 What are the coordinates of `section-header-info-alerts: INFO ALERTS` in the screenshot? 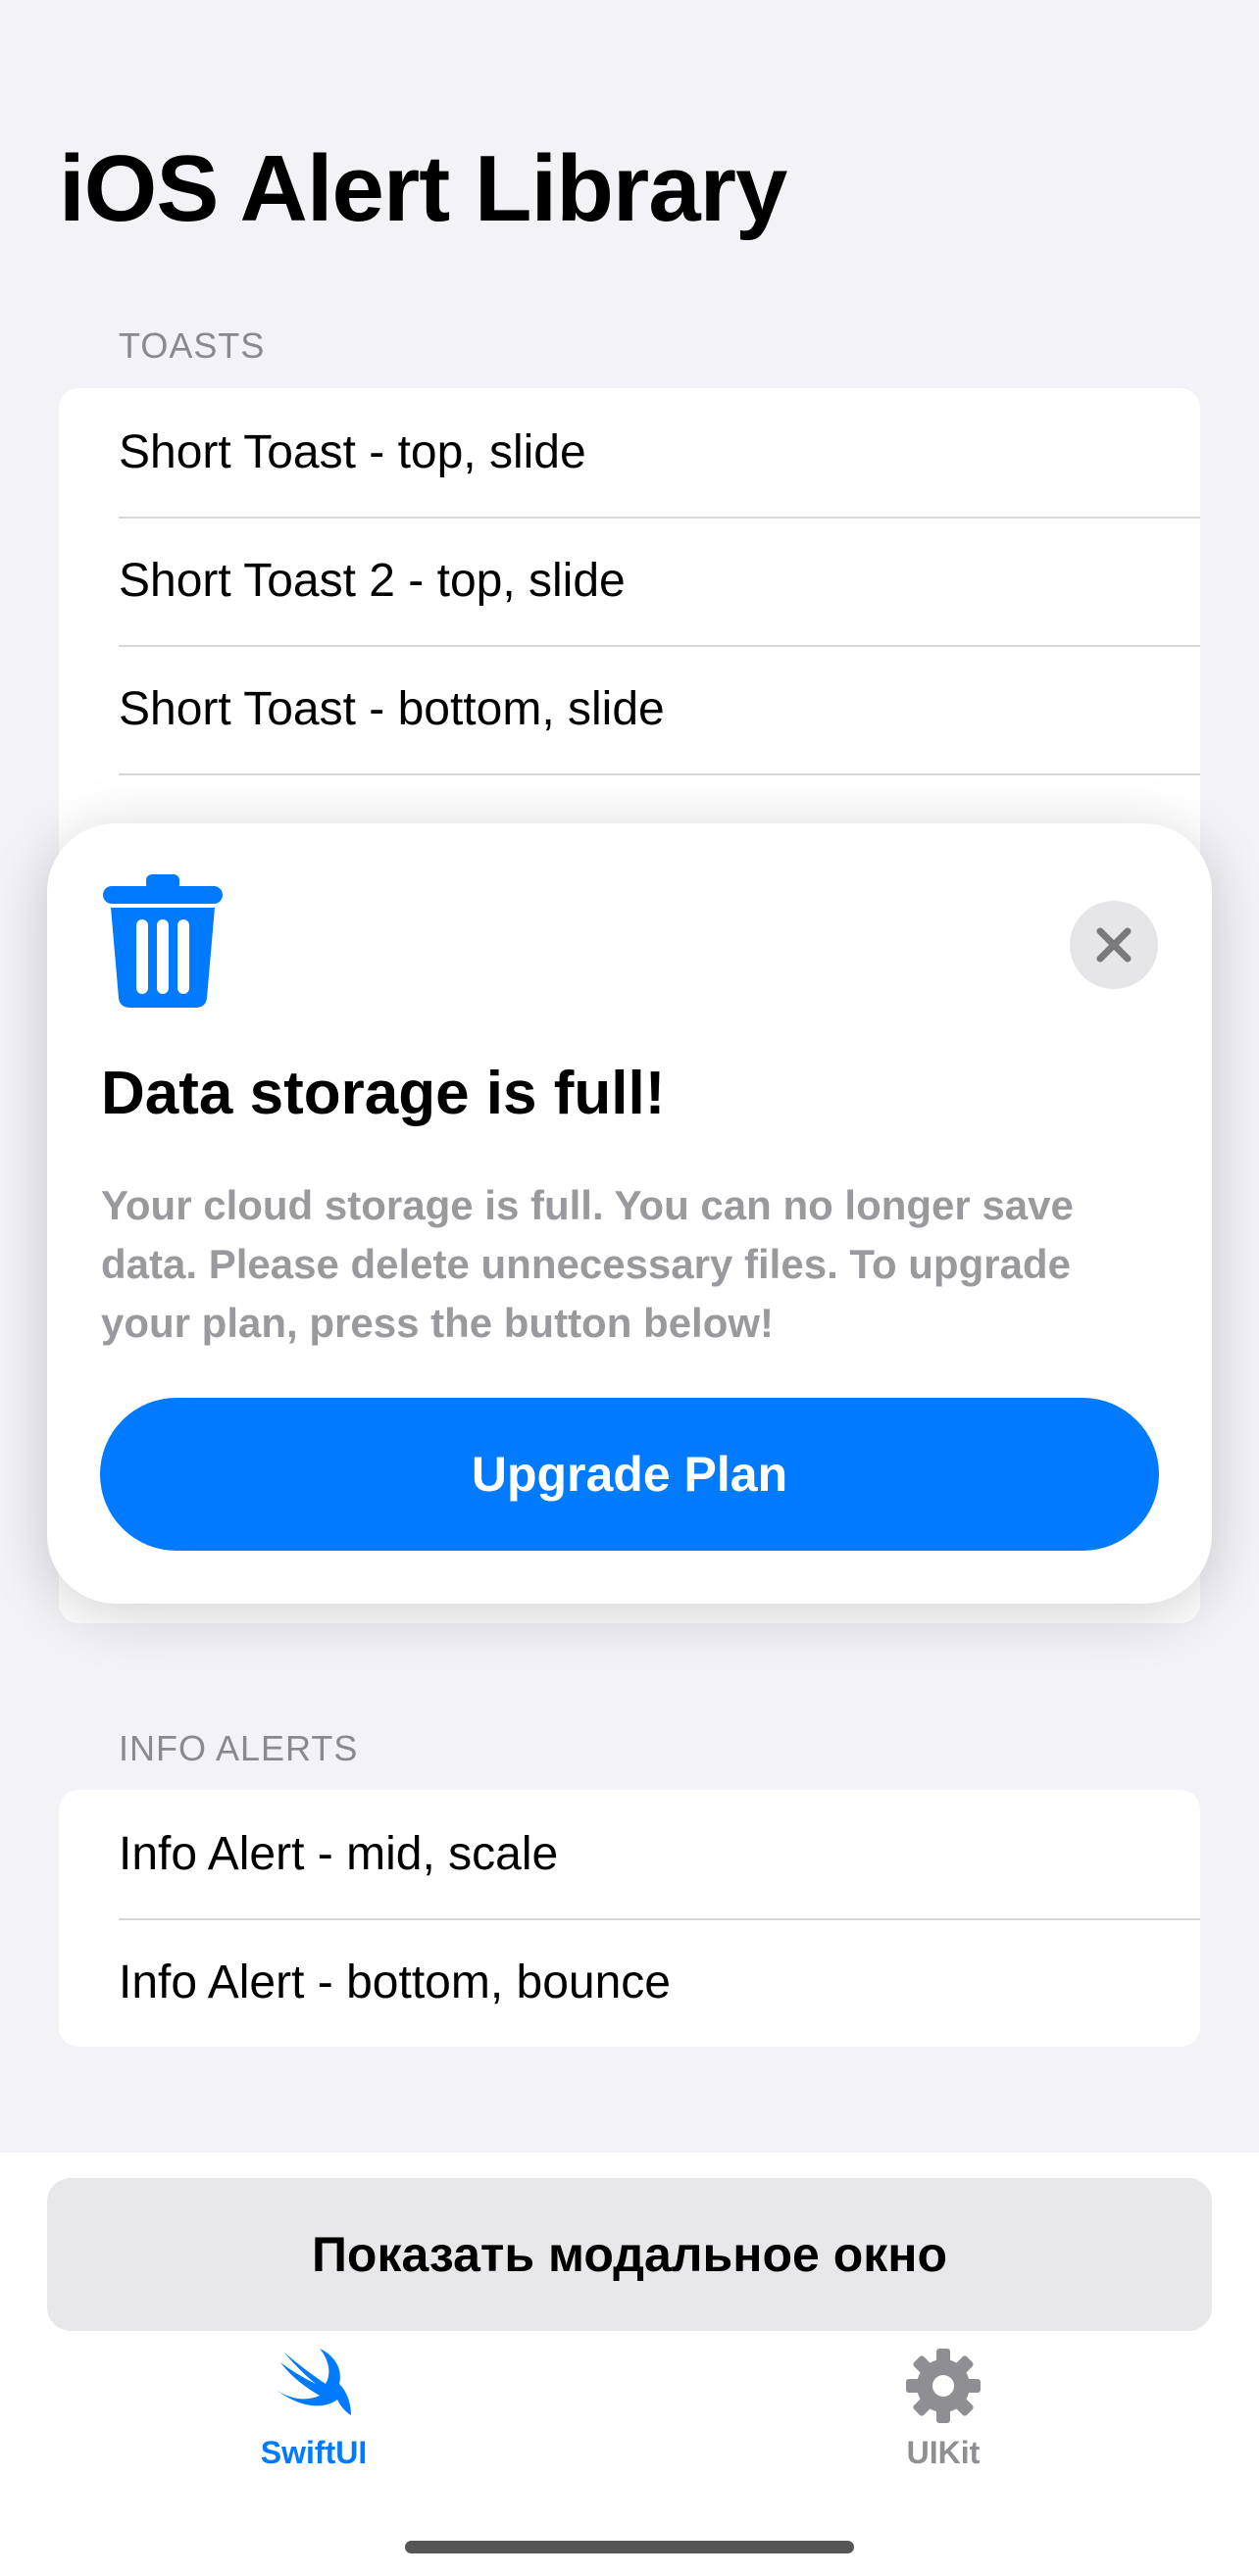 It's located at (239, 1748).